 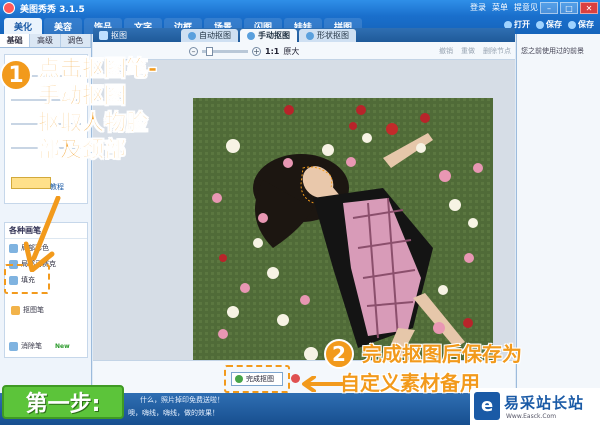 I want to click on subtab-basic: 基础, so click(x=15, y=40).